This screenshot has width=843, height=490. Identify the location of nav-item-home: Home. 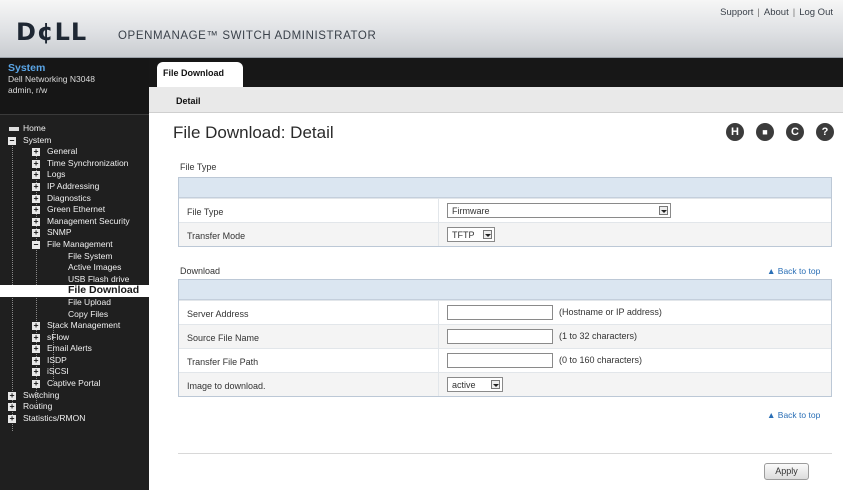
(74, 129).